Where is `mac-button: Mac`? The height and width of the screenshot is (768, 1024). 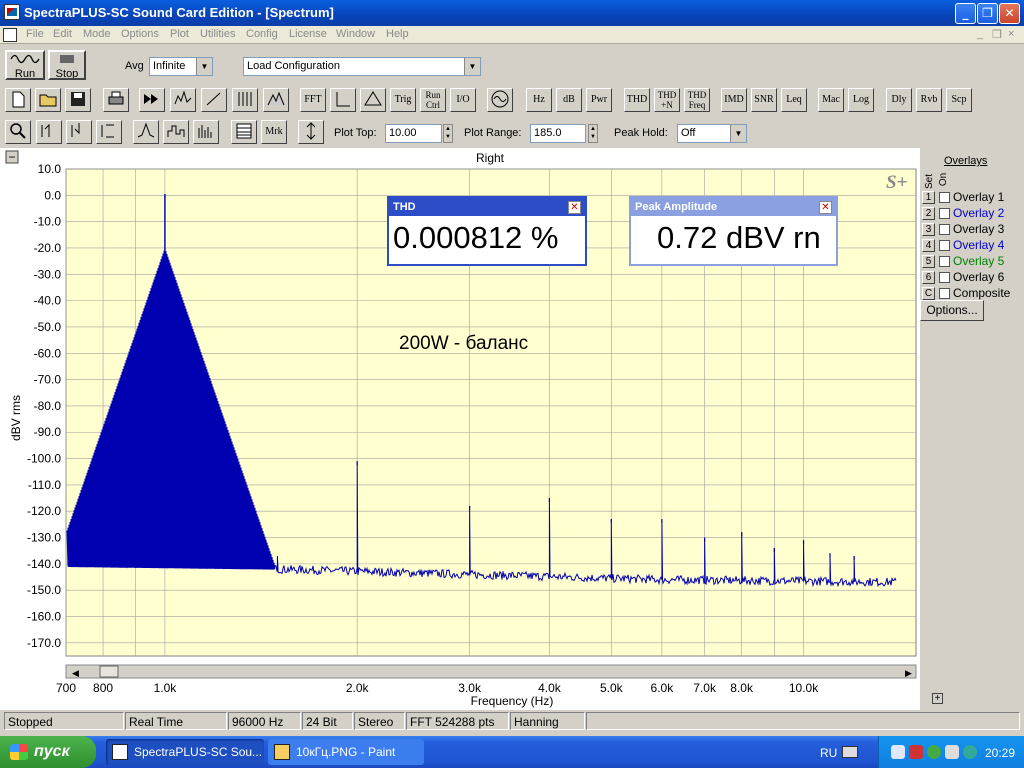 mac-button: Mac is located at coordinates (831, 100).